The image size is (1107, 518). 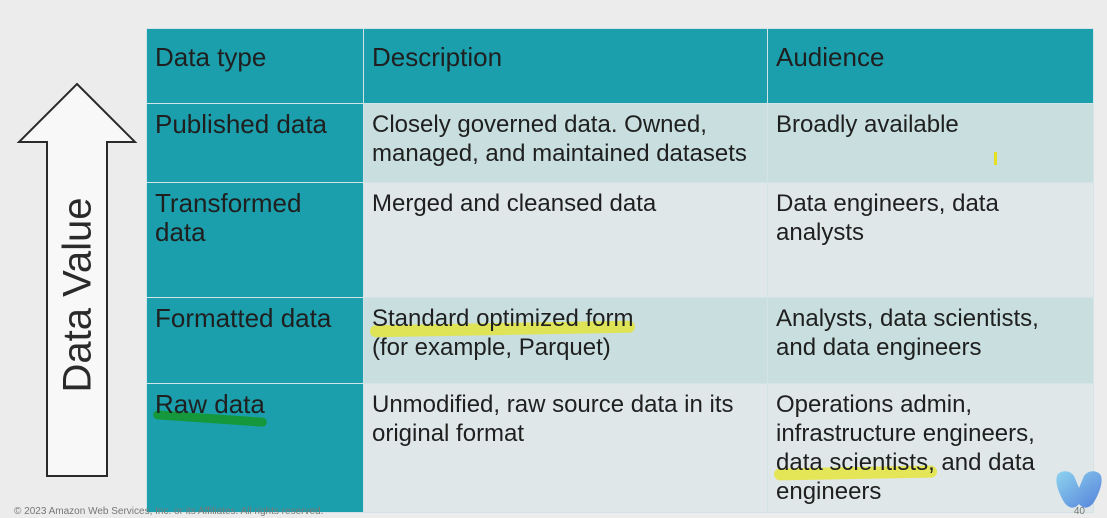 I want to click on axis-label: Data Value, so click(x=77, y=295).